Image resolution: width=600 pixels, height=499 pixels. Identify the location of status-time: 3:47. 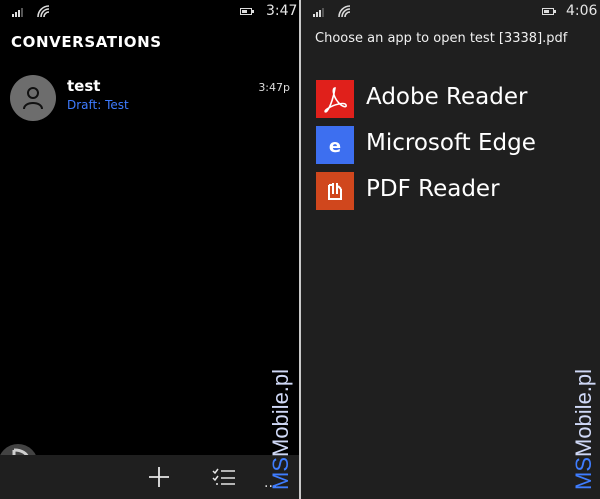
(282, 11).